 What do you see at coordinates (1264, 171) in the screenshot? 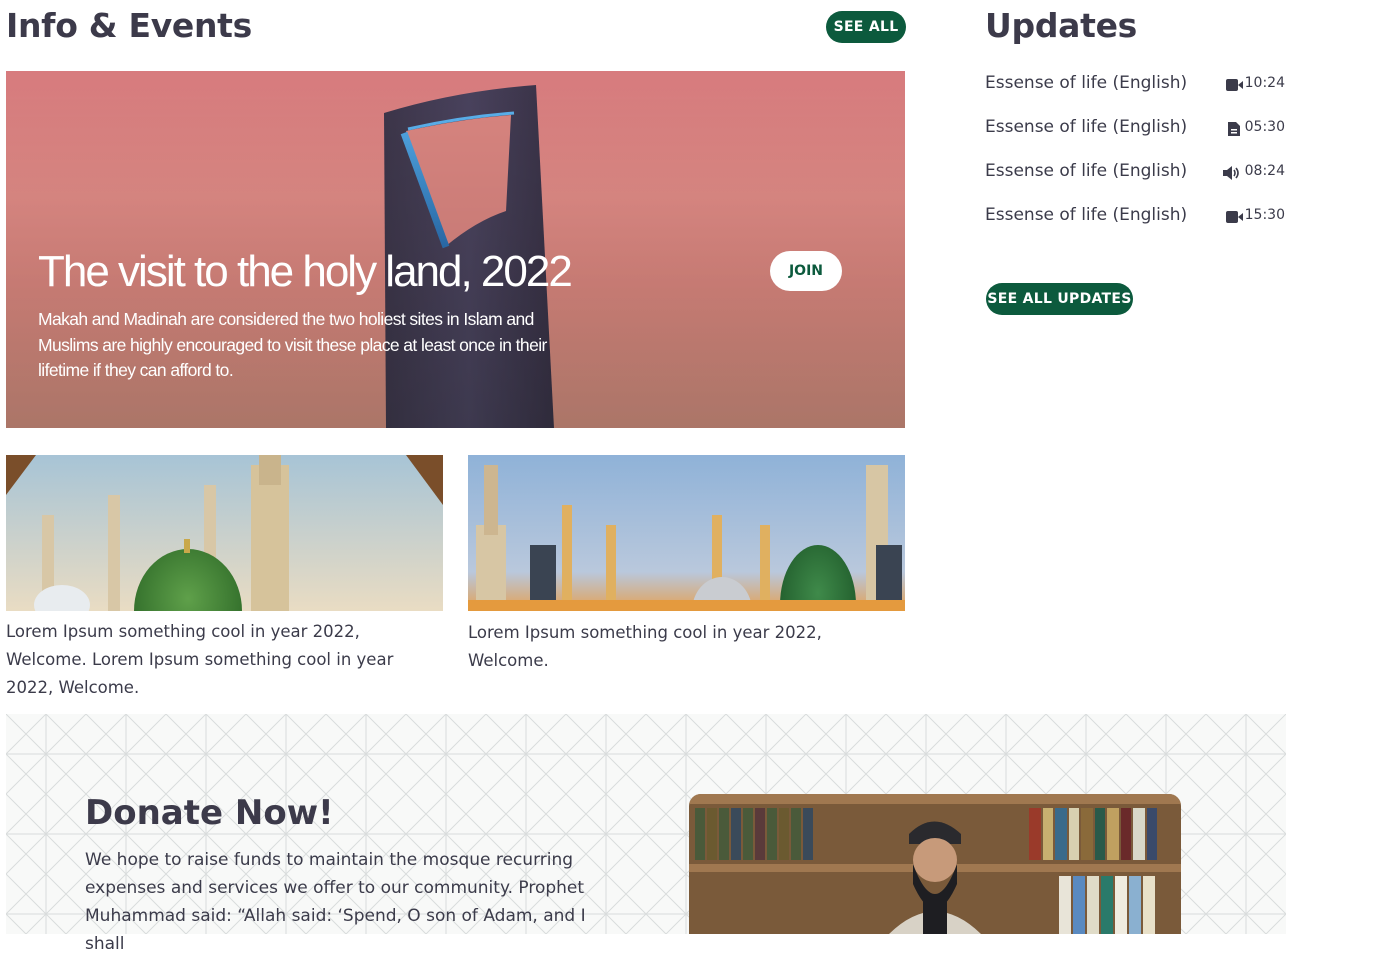
I see `update-item-time: 08:24` at bounding box center [1264, 171].